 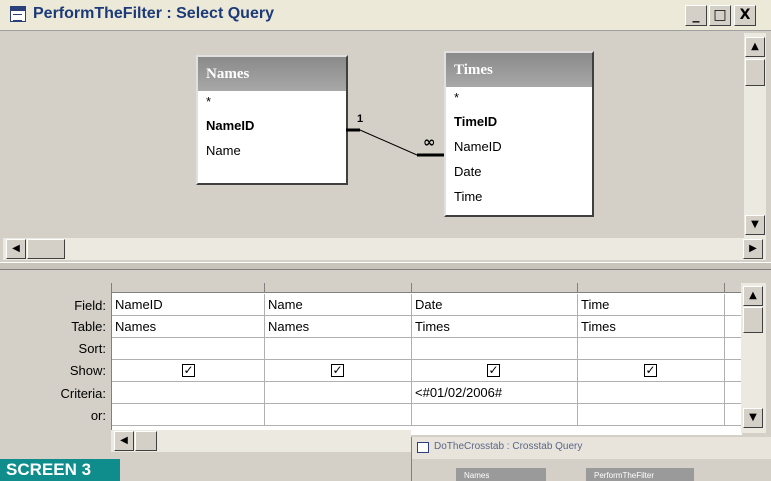 I want to click on vertical-scrollbar: ▲ ▼, so click(x=755, y=135).